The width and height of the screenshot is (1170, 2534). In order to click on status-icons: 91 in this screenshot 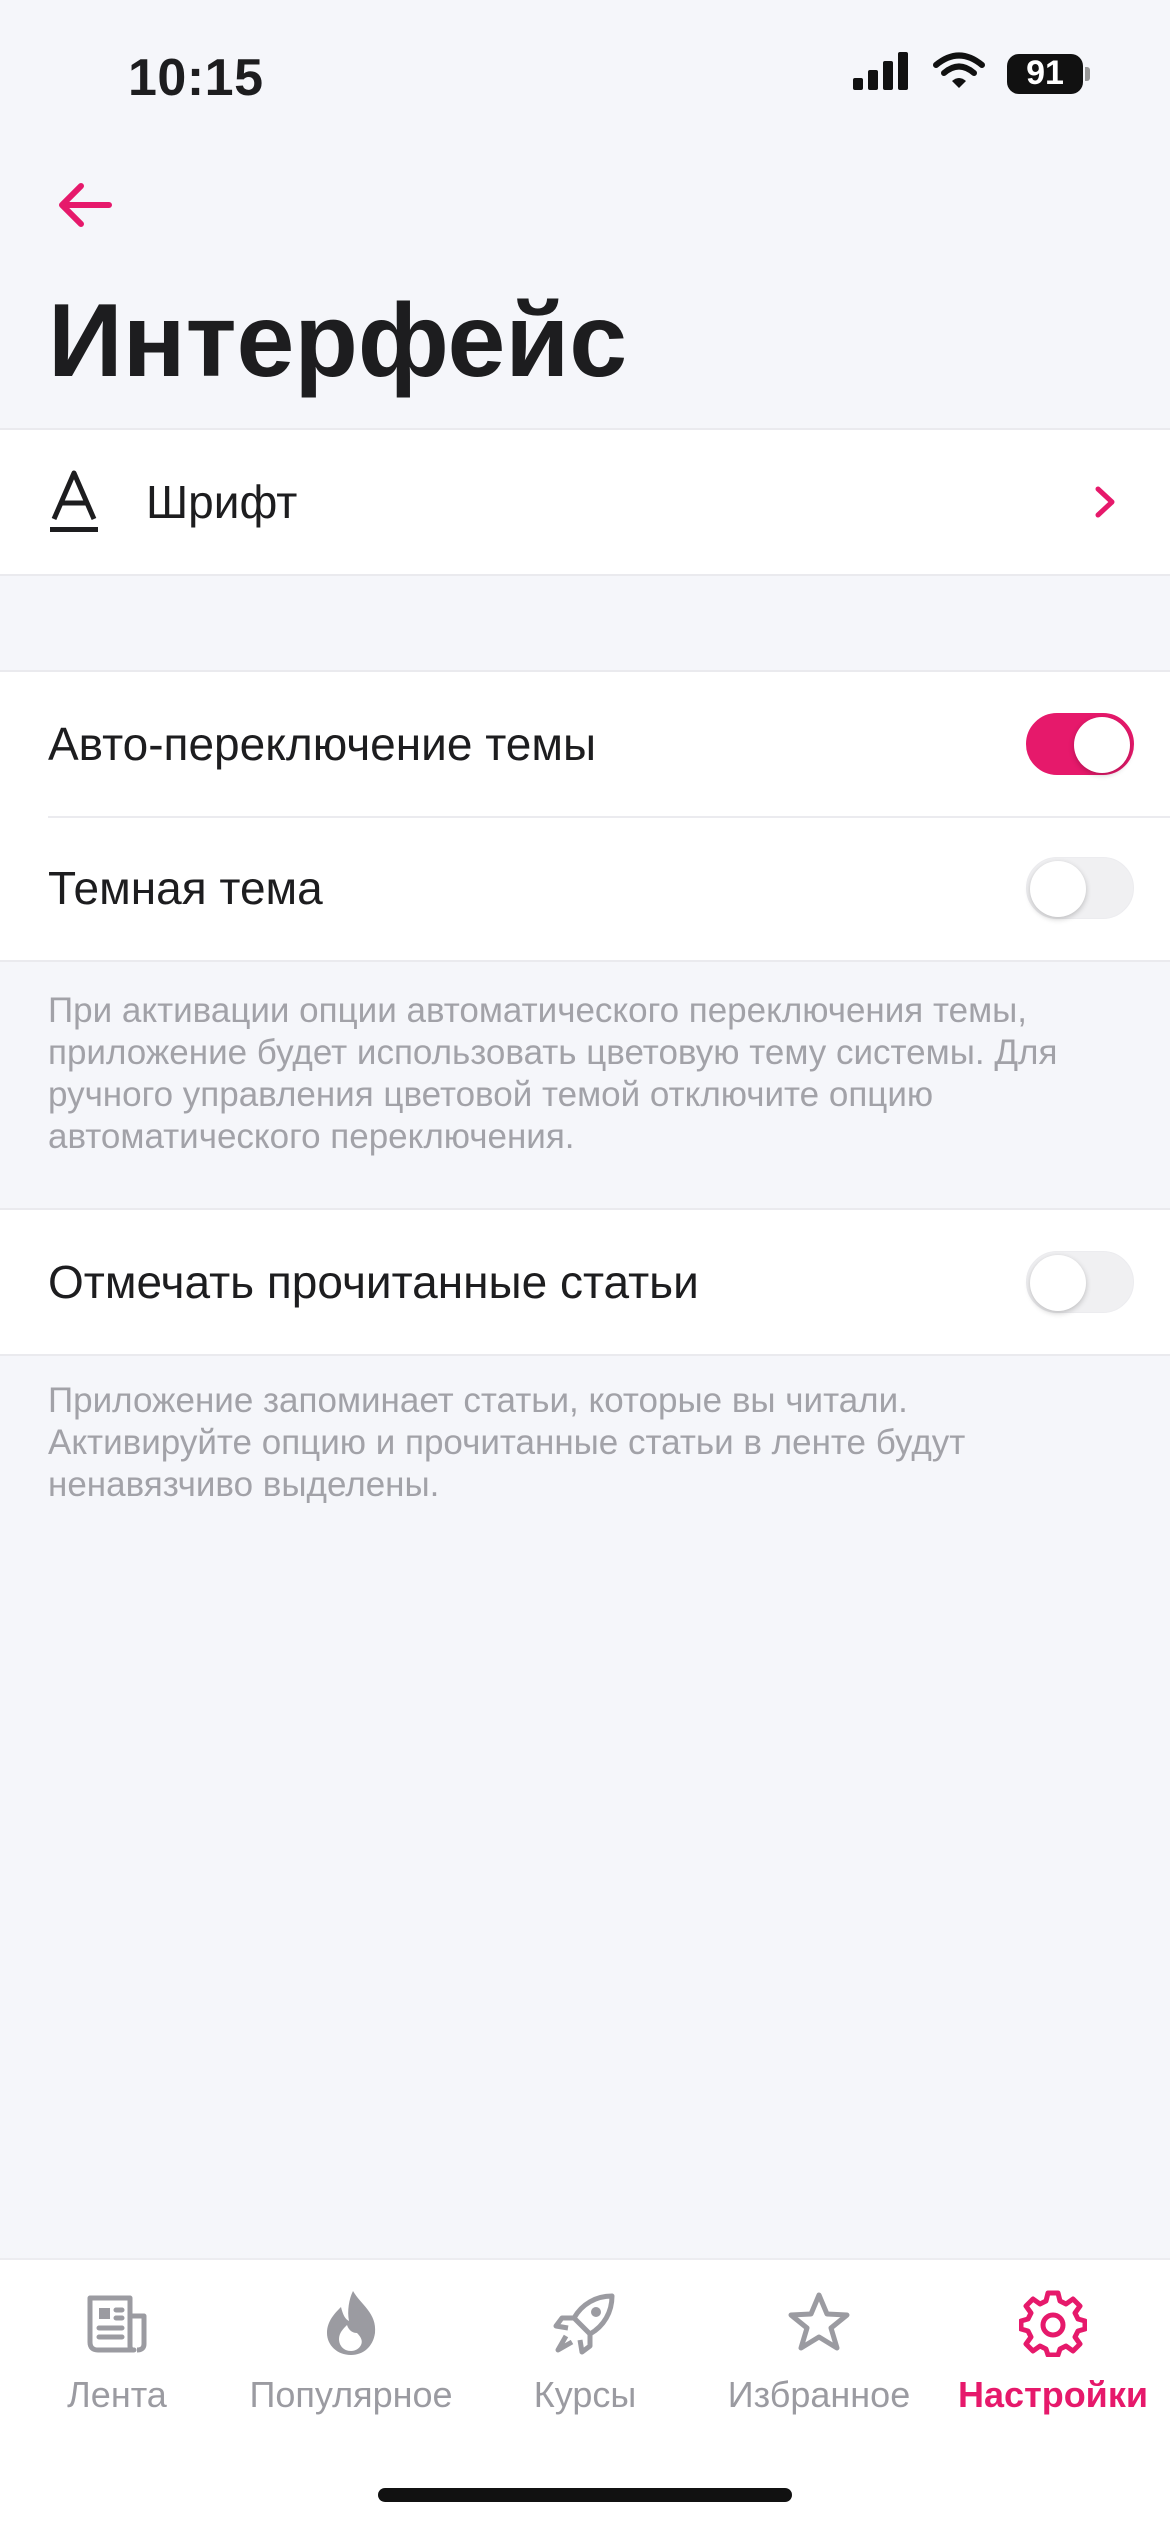, I will do `click(971, 73)`.